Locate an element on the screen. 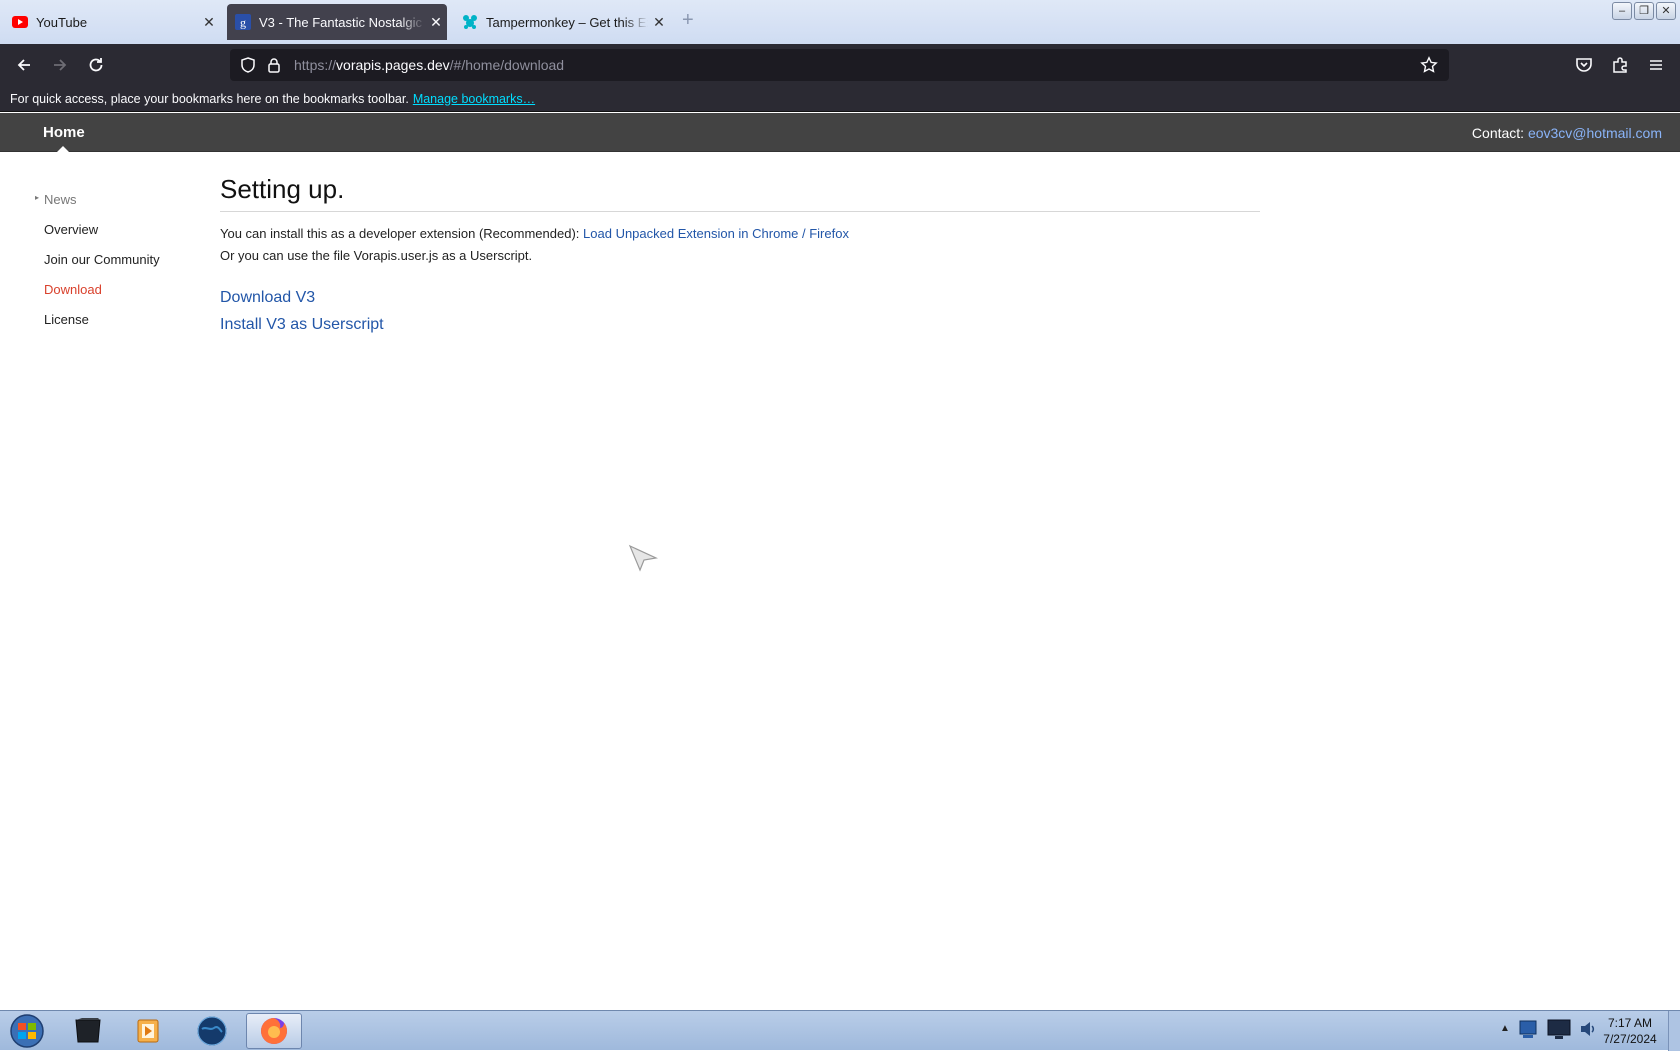 The height and width of the screenshot is (1051, 1680). tampermonkey-icon is located at coordinates (470, 22).